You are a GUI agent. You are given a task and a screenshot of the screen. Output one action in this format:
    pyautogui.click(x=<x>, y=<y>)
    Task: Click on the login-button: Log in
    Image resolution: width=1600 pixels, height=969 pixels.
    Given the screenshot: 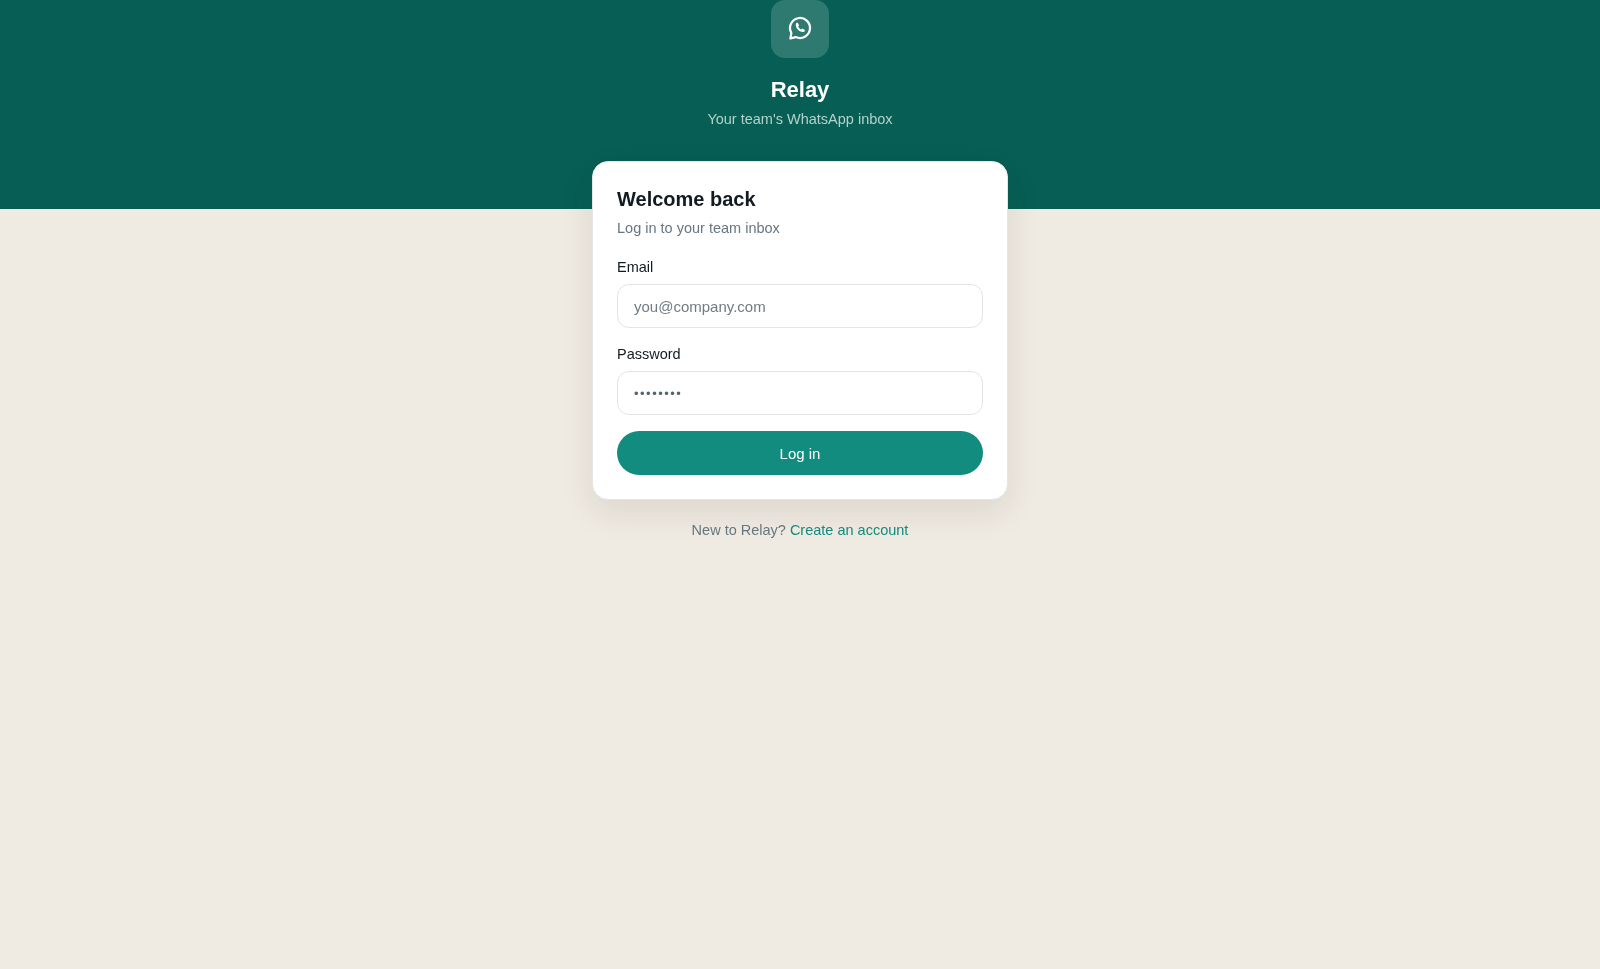 What is the action you would take?
    pyautogui.click(x=800, y=453)
    